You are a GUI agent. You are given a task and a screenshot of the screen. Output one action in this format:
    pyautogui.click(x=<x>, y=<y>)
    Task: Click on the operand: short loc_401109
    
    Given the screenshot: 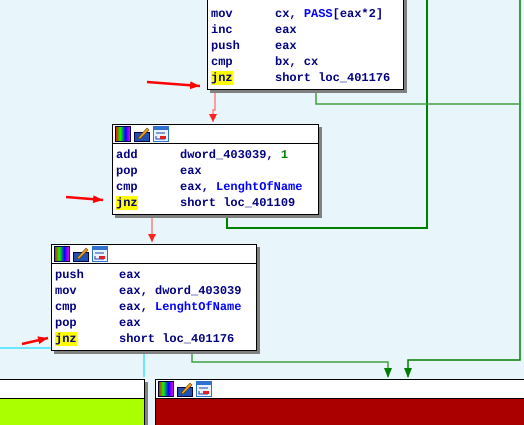 What is the action you would take?
    pyautogui.click(x=238, y=203)
    